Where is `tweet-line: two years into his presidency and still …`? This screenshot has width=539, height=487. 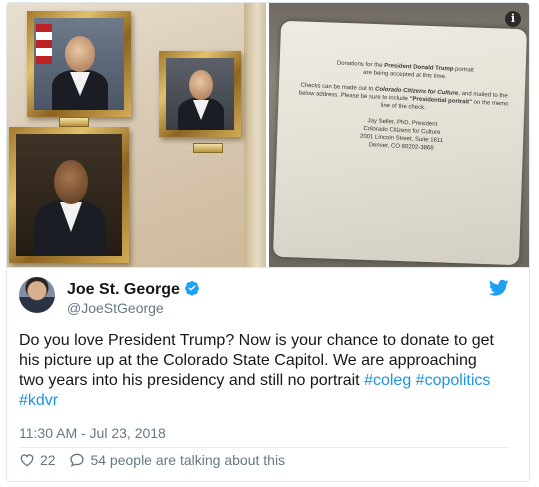
tweet-line: two years into his presidency and still … is located at coordinates (255, 380).